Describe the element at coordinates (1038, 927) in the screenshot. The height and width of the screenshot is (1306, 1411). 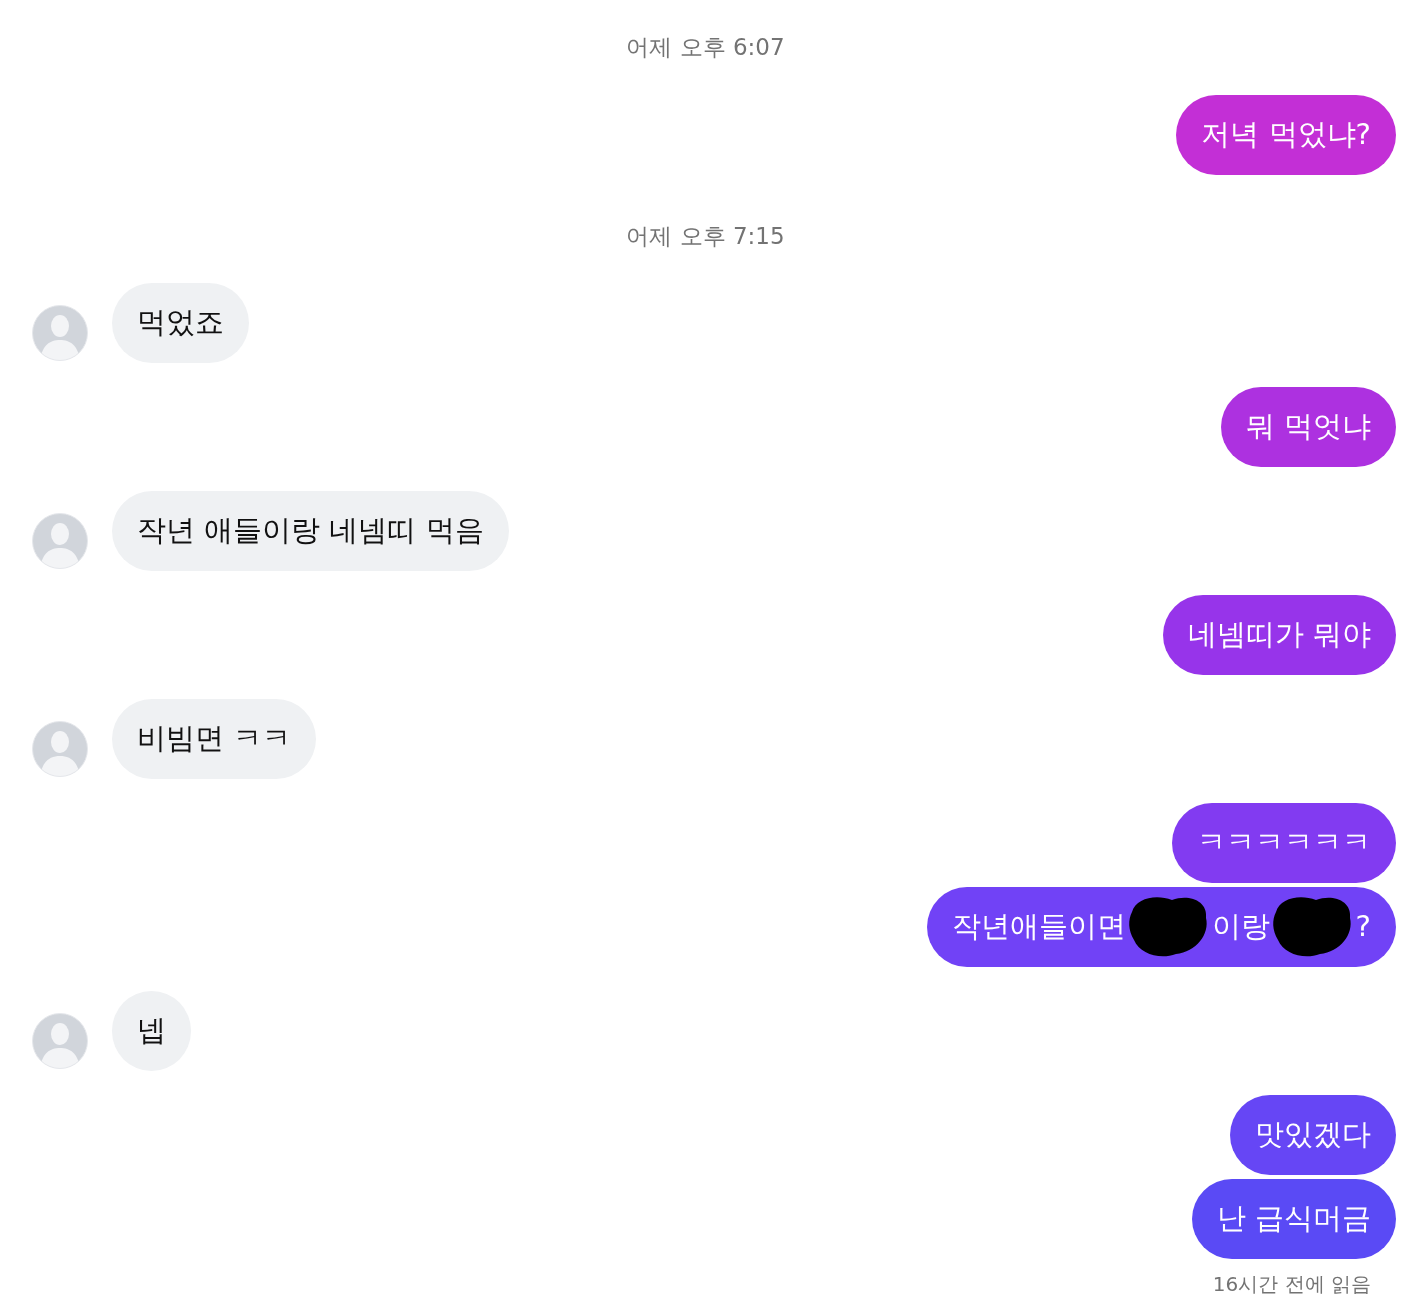
I see `message-text: 작년애들이면` at that location.